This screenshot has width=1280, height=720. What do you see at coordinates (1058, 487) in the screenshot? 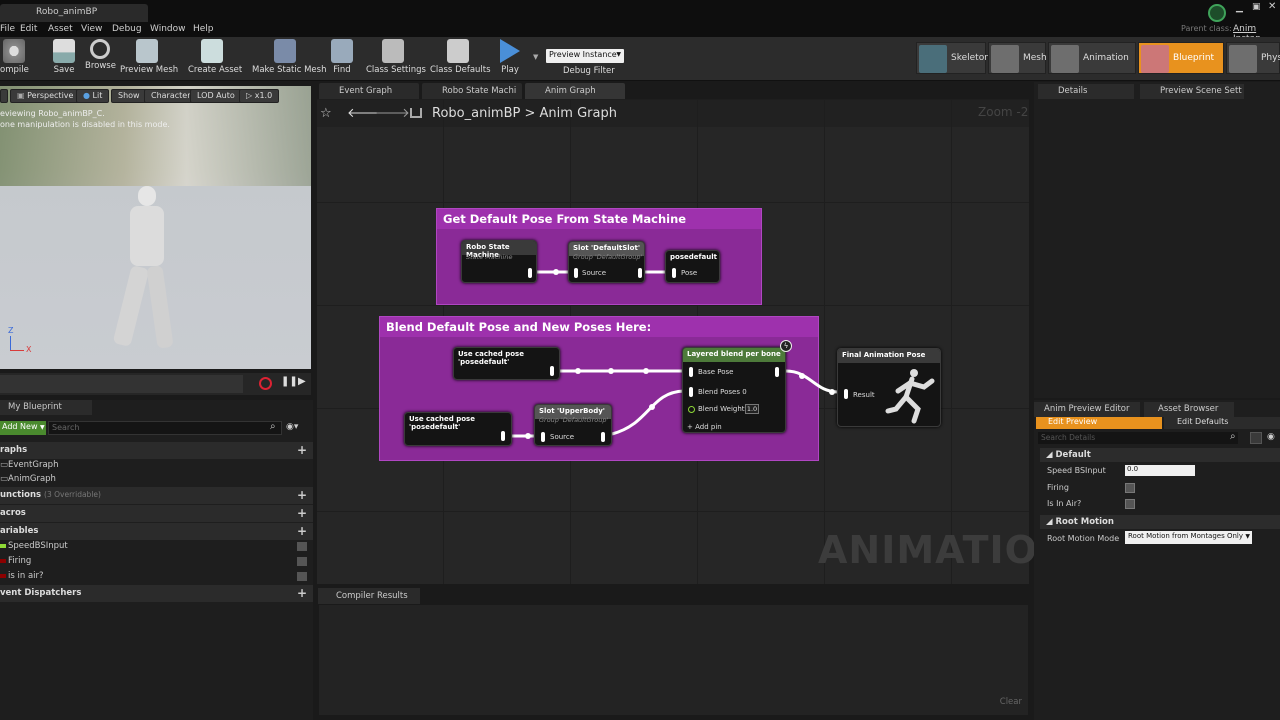
I see `firing-label: Firing` at bounding box center [1058, 487].